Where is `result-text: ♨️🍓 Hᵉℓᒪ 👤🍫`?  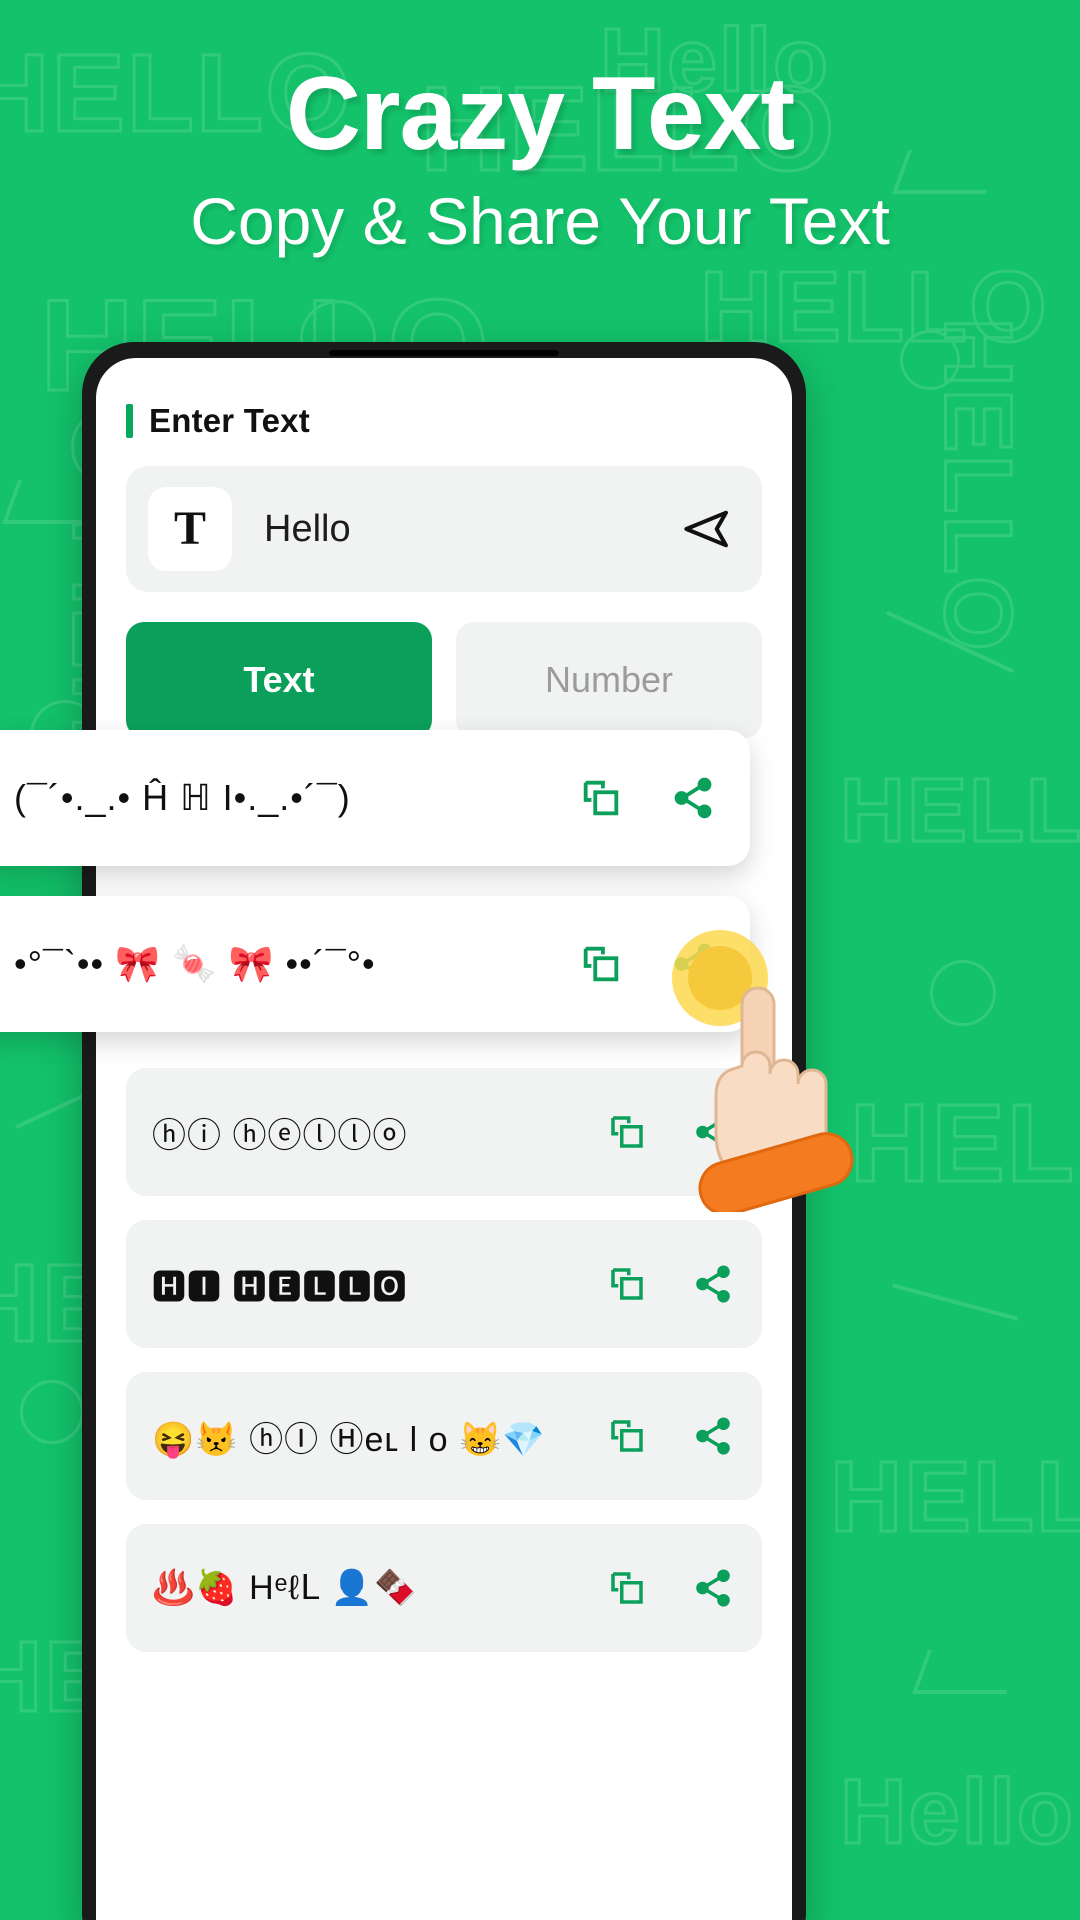 result-text: ♨️🍓 Hᵉℓᒪ 👤🍫 is located at coordinates (285, 1588).